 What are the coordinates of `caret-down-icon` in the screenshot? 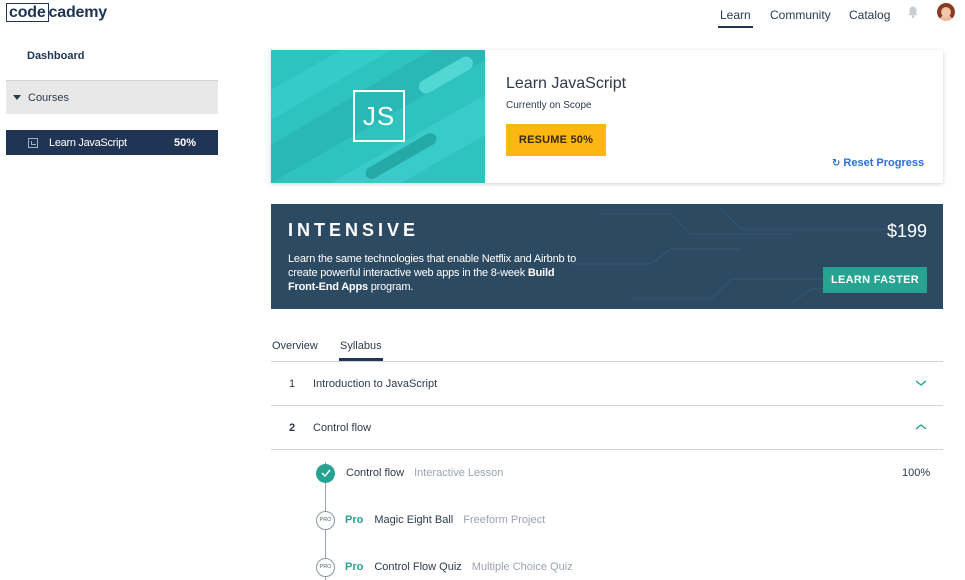 It's located at (17, 97).